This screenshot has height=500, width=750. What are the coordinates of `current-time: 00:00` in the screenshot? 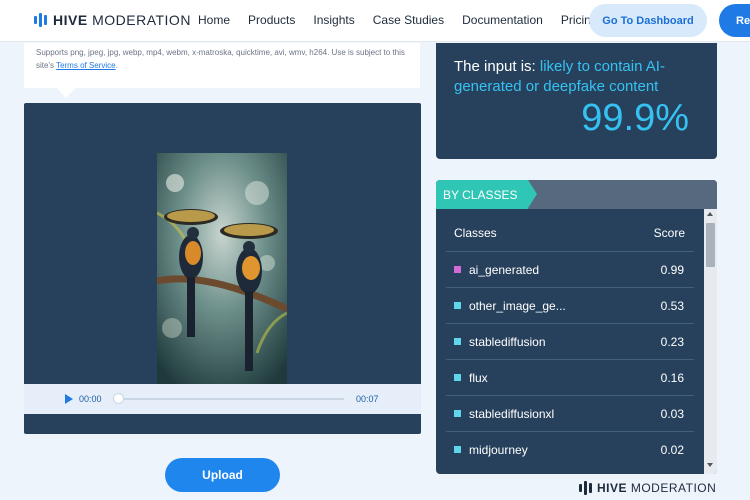 It's located at (90, 399).